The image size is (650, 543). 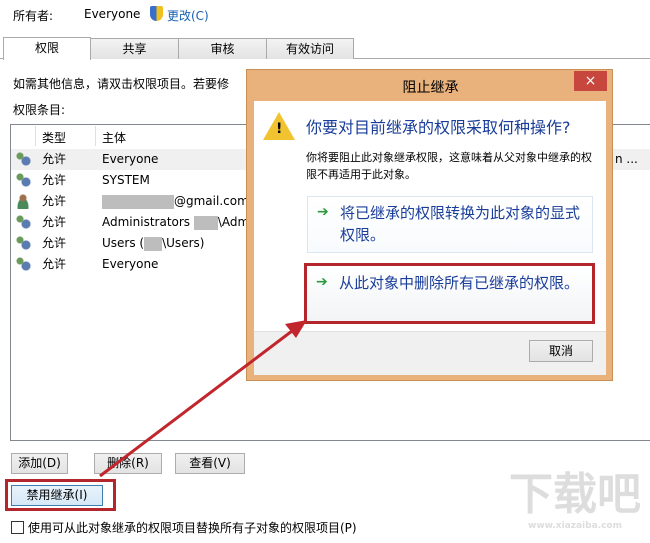 I want to click on annotation-arrow, so click(x=203, y=399).